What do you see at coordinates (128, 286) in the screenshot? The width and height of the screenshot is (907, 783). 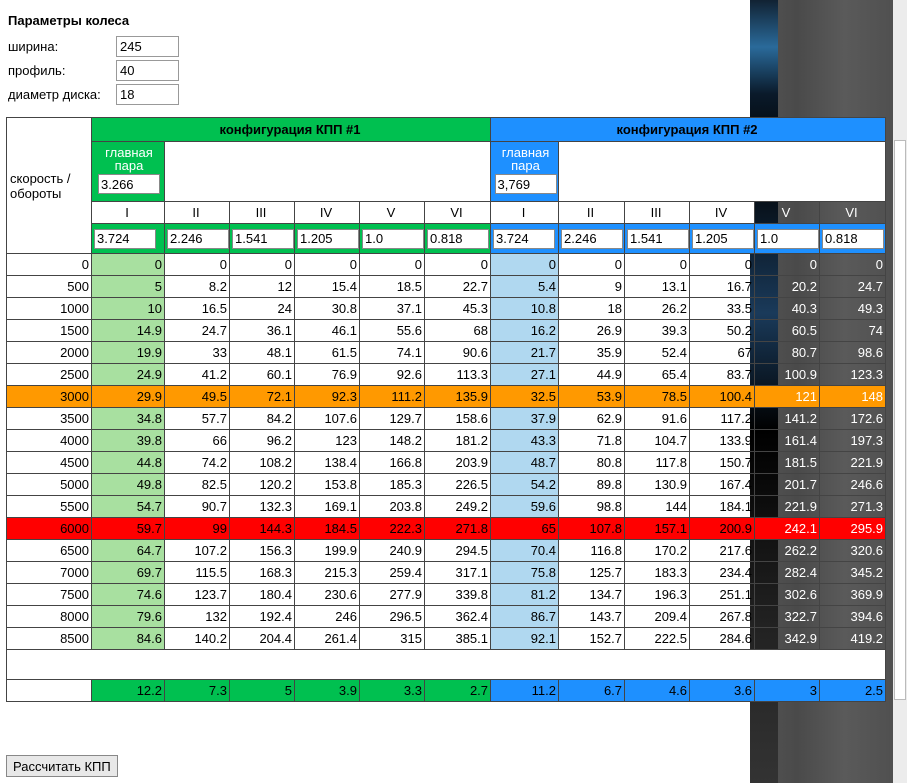 I see `speed-cell: 5` at bounding box center [128, 286].